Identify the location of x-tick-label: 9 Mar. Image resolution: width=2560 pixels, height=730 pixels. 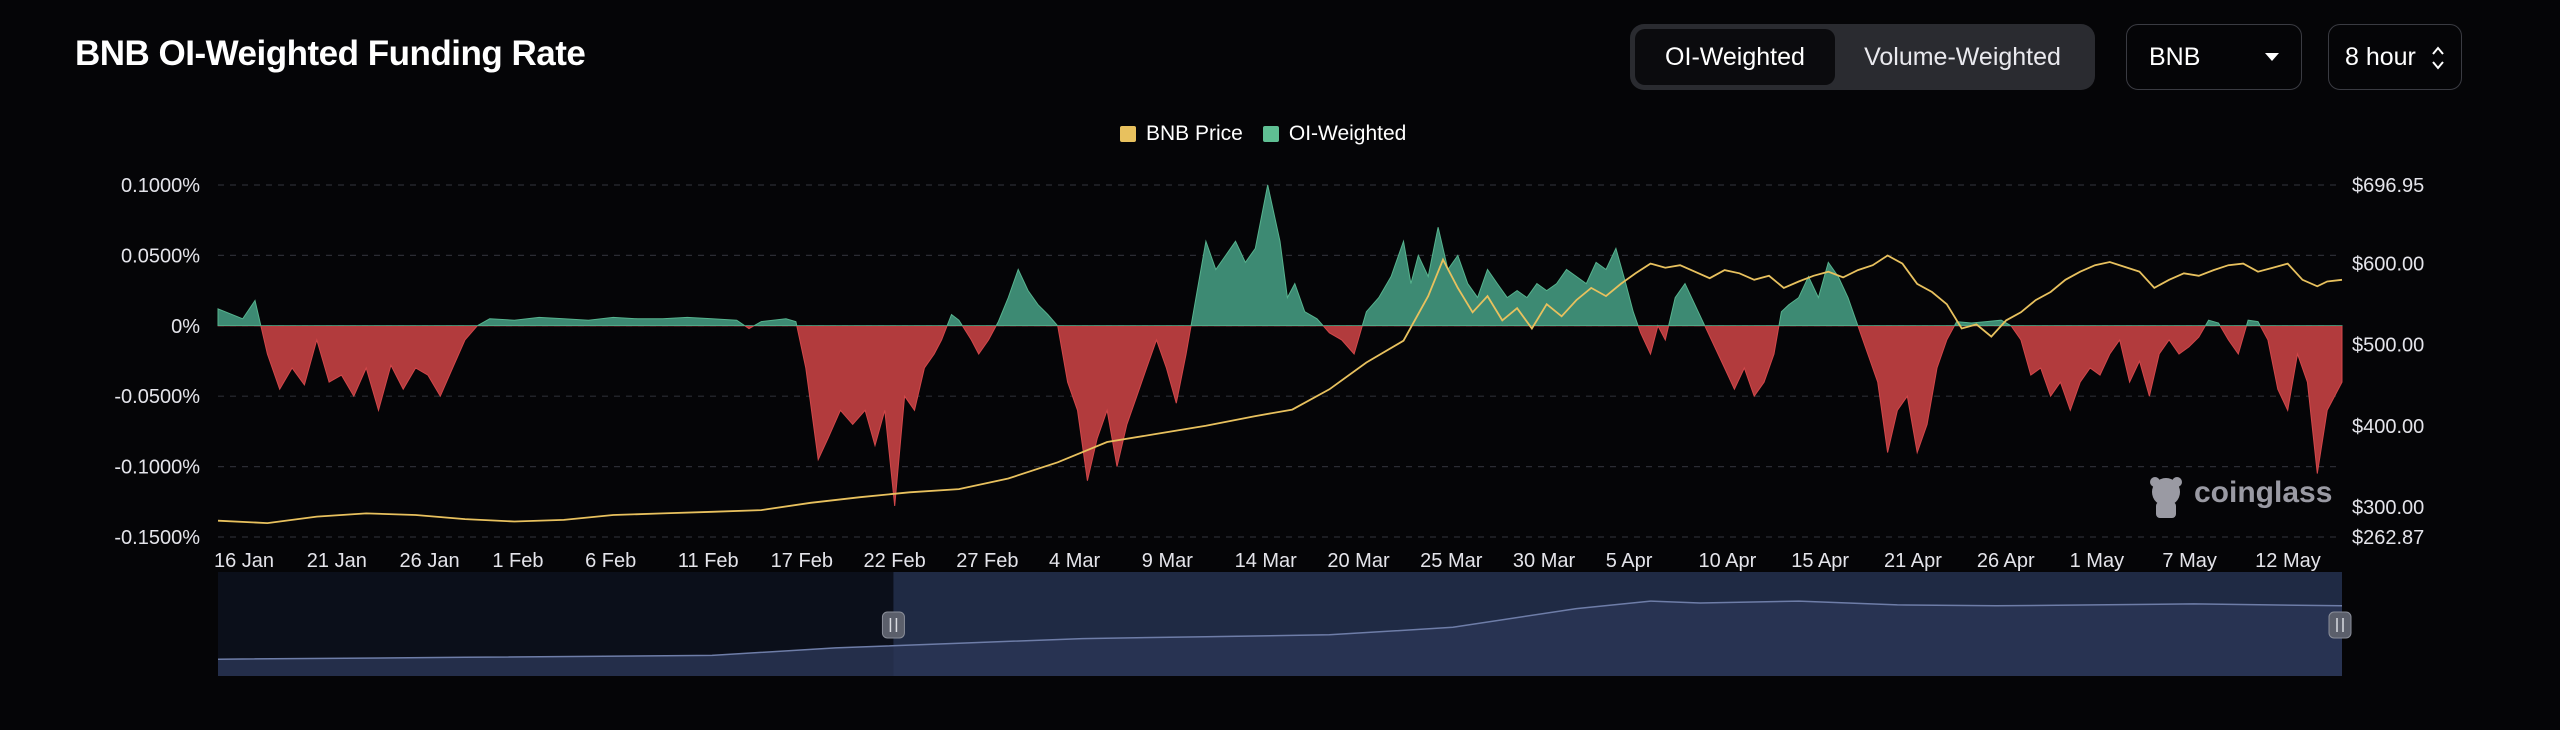
(1167, 561).